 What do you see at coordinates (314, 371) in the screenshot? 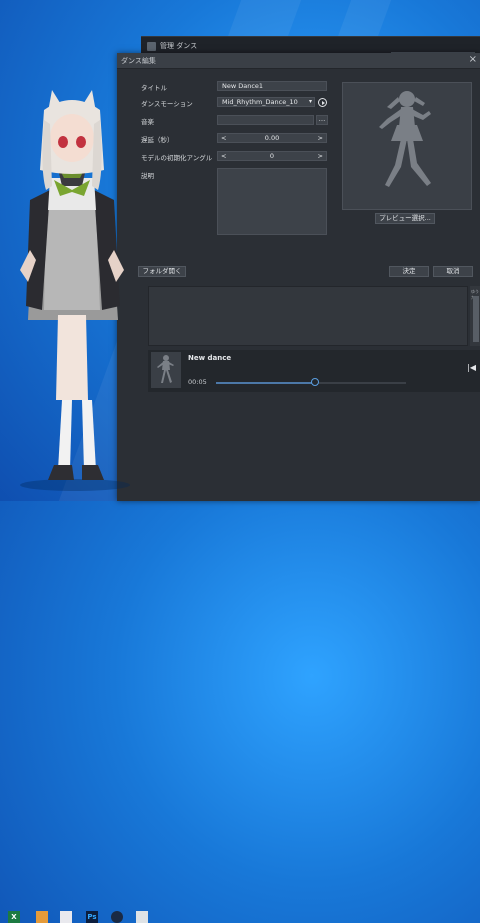
I see `player-bar: New dance 00:05 |◀` at bounding box center [314, 371].